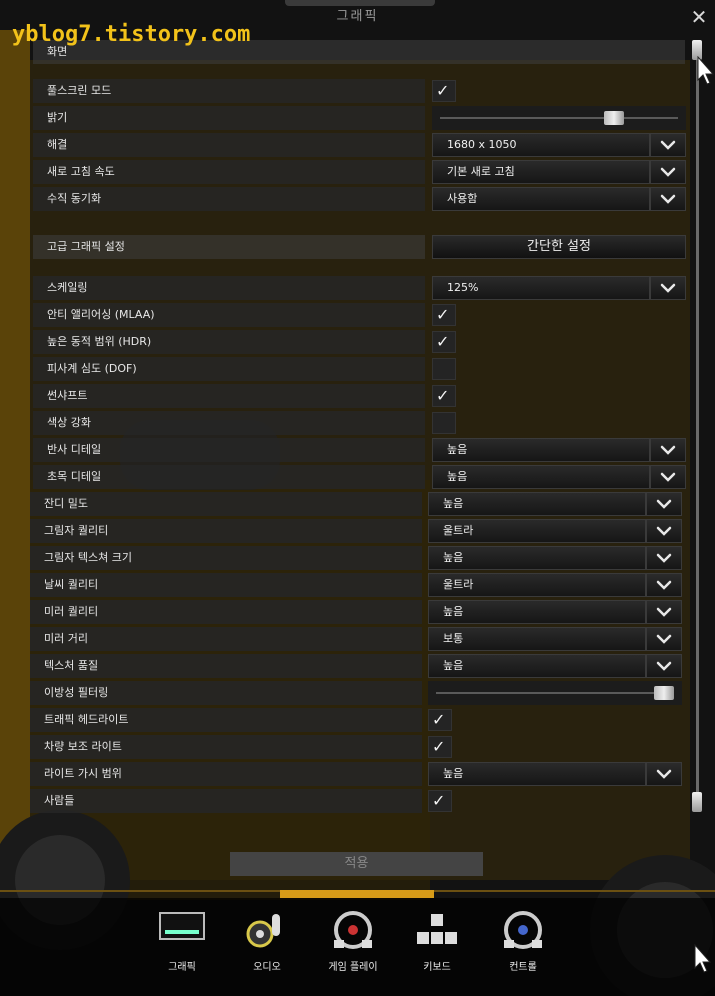 This screenshot has width=715, height=996. What do you see at coordinates (697, 802) in the screenshot?
I see `scrollbar-thumb-bottom` at bounding box center [697, 802].